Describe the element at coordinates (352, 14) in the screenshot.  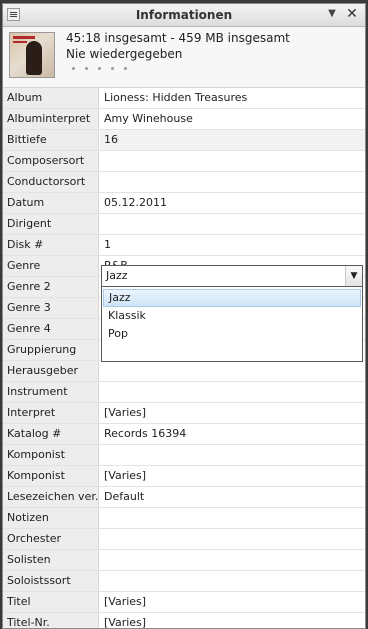
I see `close-icon: ✕` at that location.